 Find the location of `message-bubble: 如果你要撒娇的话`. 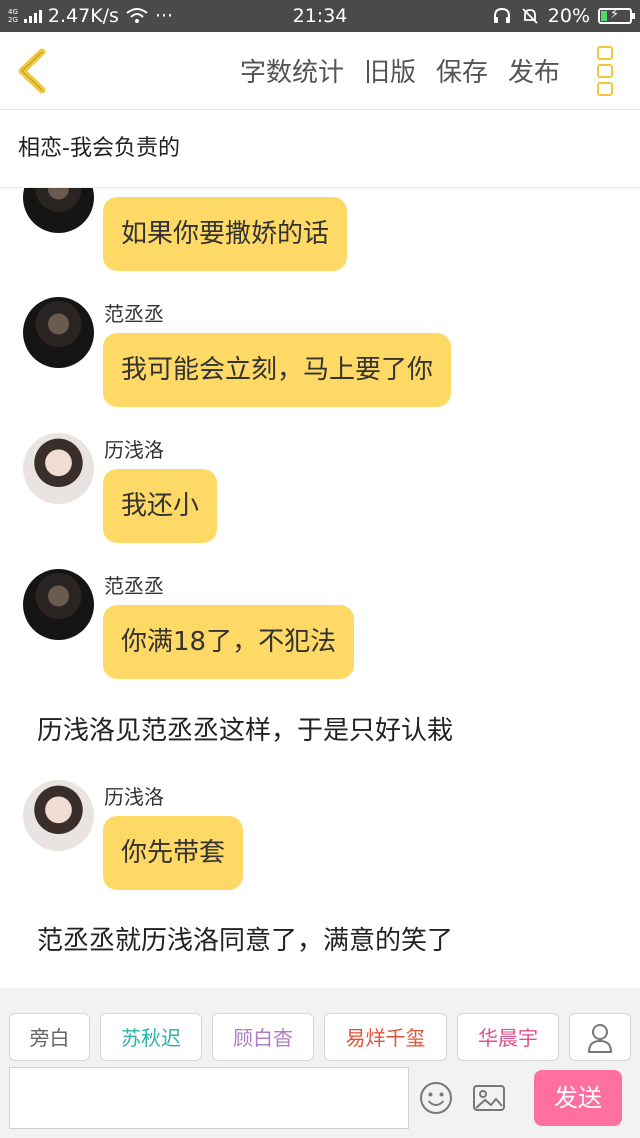

message-bubble: 如果你要撒娇的话 is located at coordinates (225, 234).